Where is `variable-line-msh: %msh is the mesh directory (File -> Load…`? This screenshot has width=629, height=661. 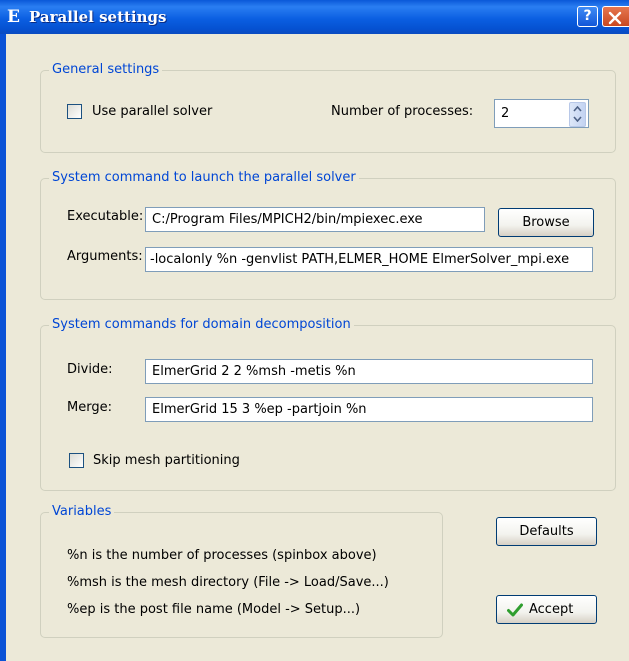
variable-line-msh: %msh is the mesh directory (File -> Load… is located at coordinates (228, 582).